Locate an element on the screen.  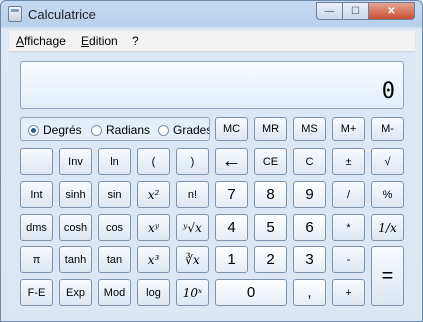
digit-7-key: 7 is located at coordinates (231, 194).